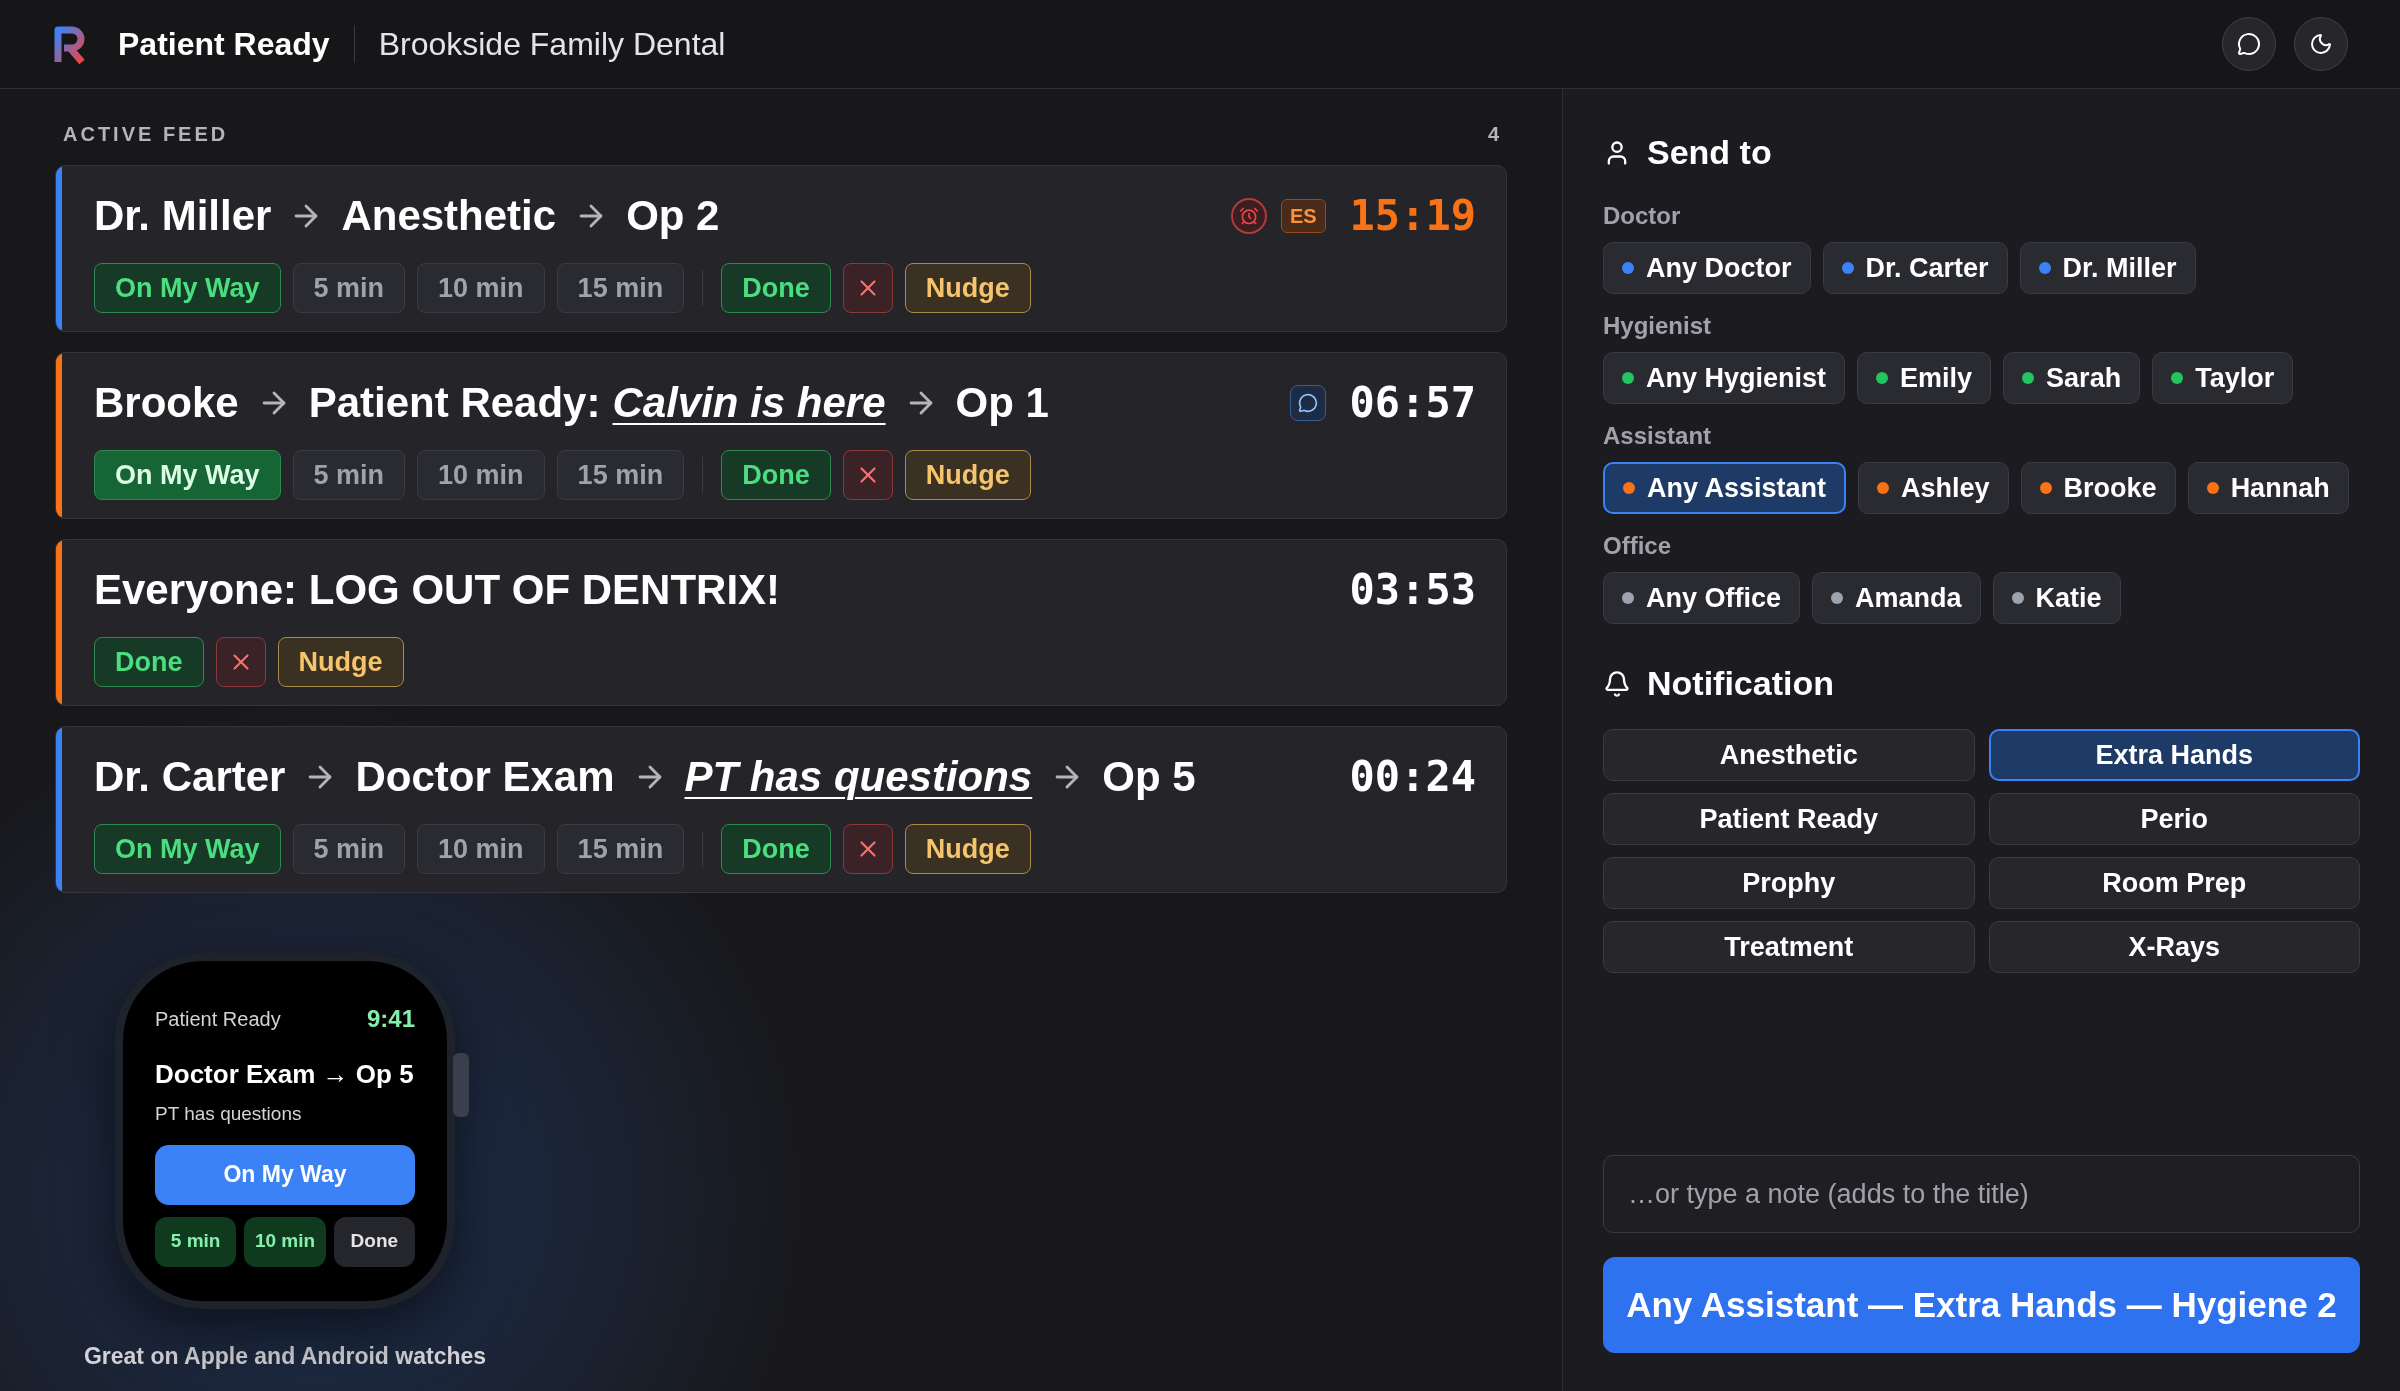 The height and width of the screenshot is (1391, 2400). I want to click on notification-option: Treatment, so click(1789, 947).